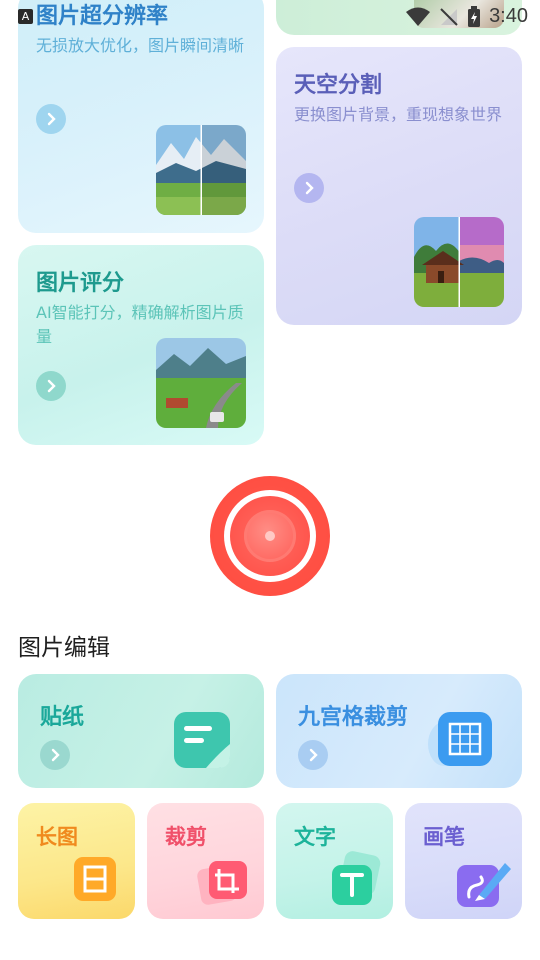  Describe the element at coordinates (508, 16) in the screenshot. I see `clock: 3:40` at that location.